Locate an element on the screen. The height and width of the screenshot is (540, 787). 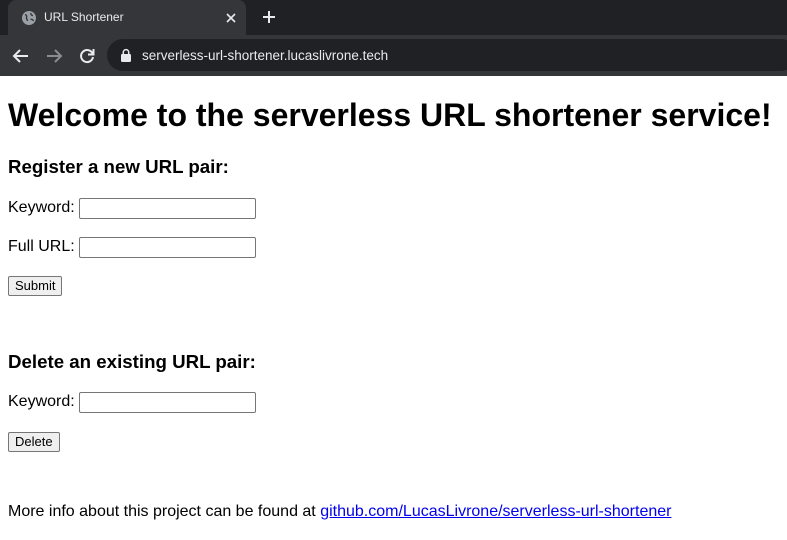
submit-button: Submit is located at coordinates (35, 286).